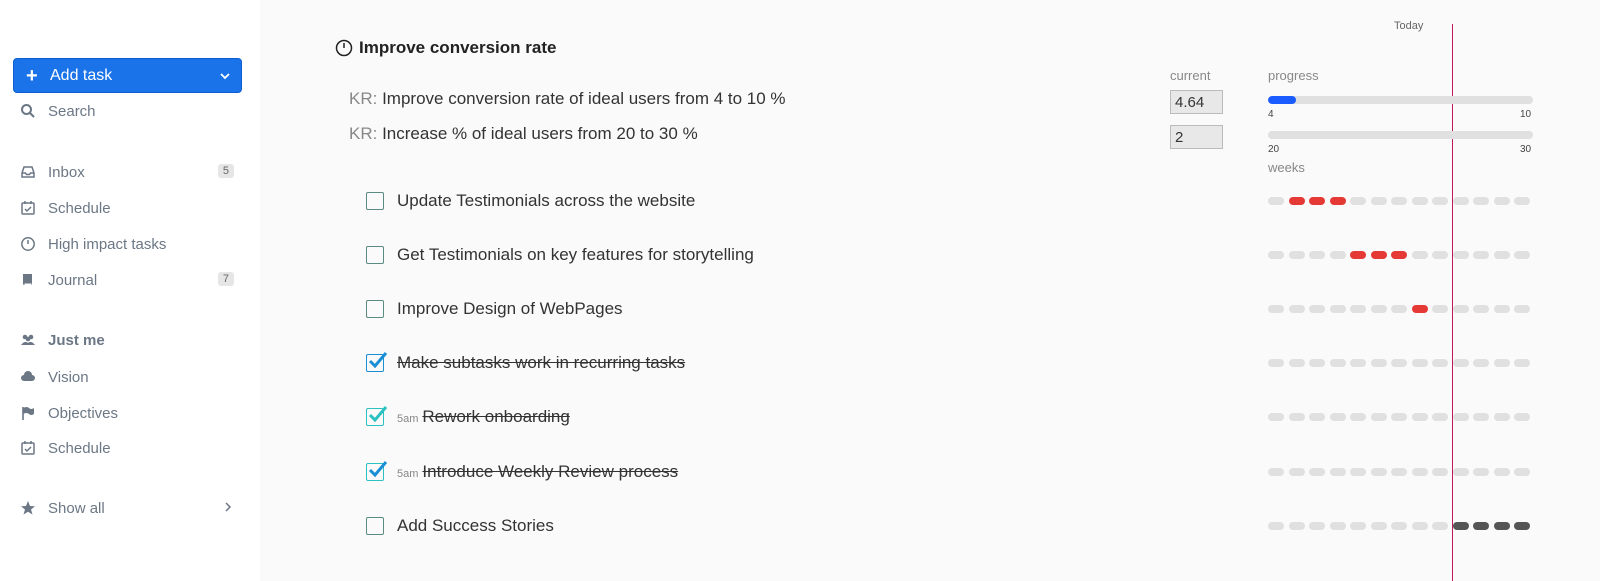 This screenshot has height=581, width=1600. I want to click on sidebar-item-vision: Vision, so click(130, 377).